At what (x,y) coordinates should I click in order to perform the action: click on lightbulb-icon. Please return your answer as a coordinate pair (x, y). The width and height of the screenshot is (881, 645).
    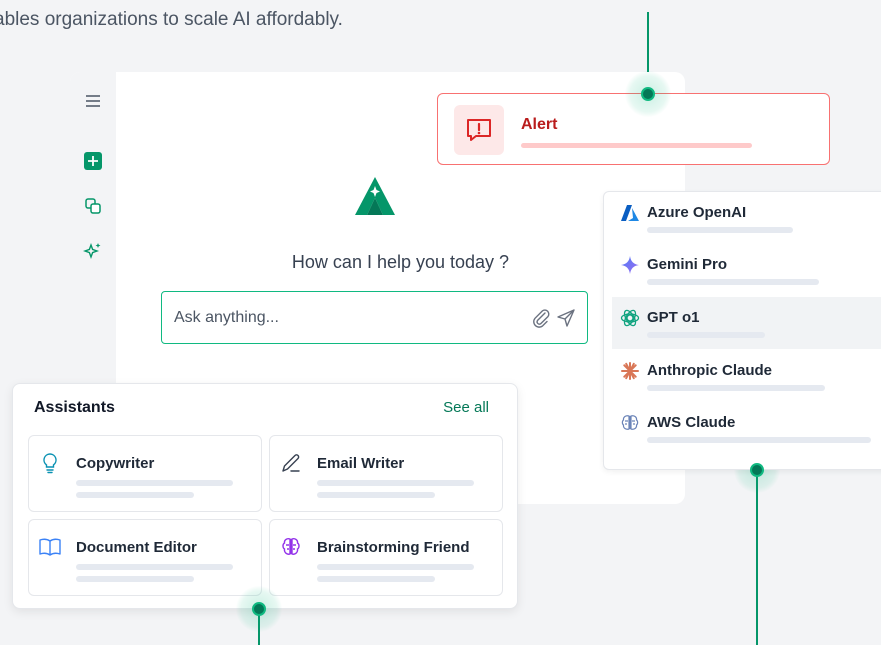
    Looking at the image, I should click on (50, 463).